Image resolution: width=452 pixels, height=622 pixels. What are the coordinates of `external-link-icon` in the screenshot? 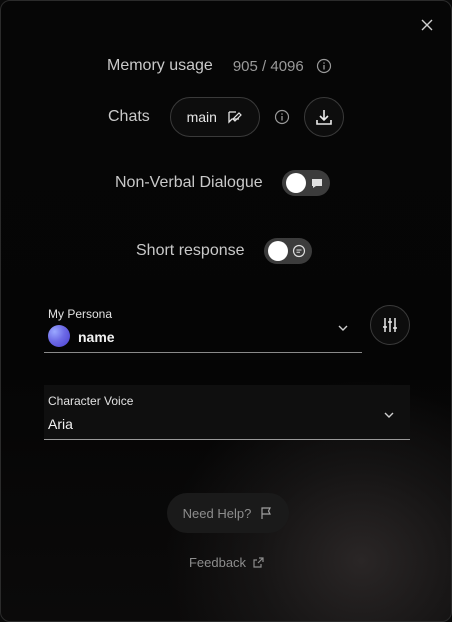 It's located at (258, 562).